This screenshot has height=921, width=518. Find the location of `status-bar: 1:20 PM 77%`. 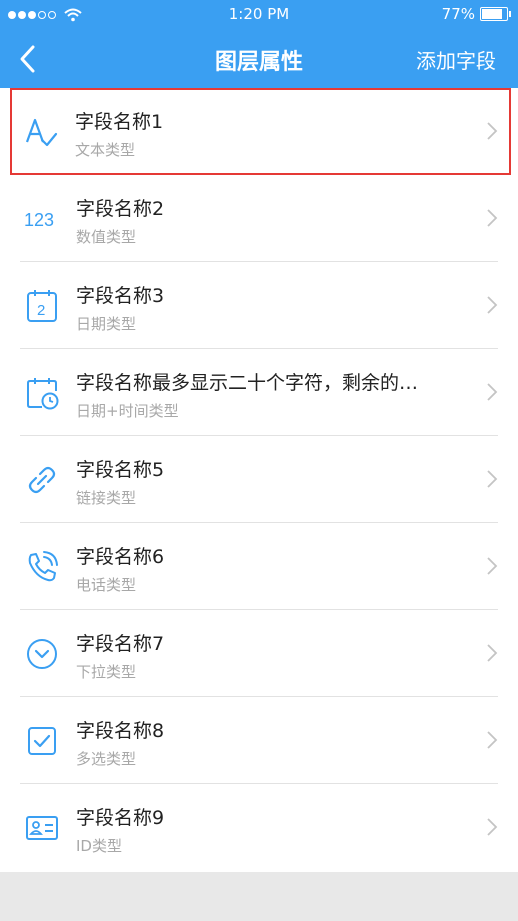

status-bar: 1:20 PM 77% is located at coordinates (259, 15).